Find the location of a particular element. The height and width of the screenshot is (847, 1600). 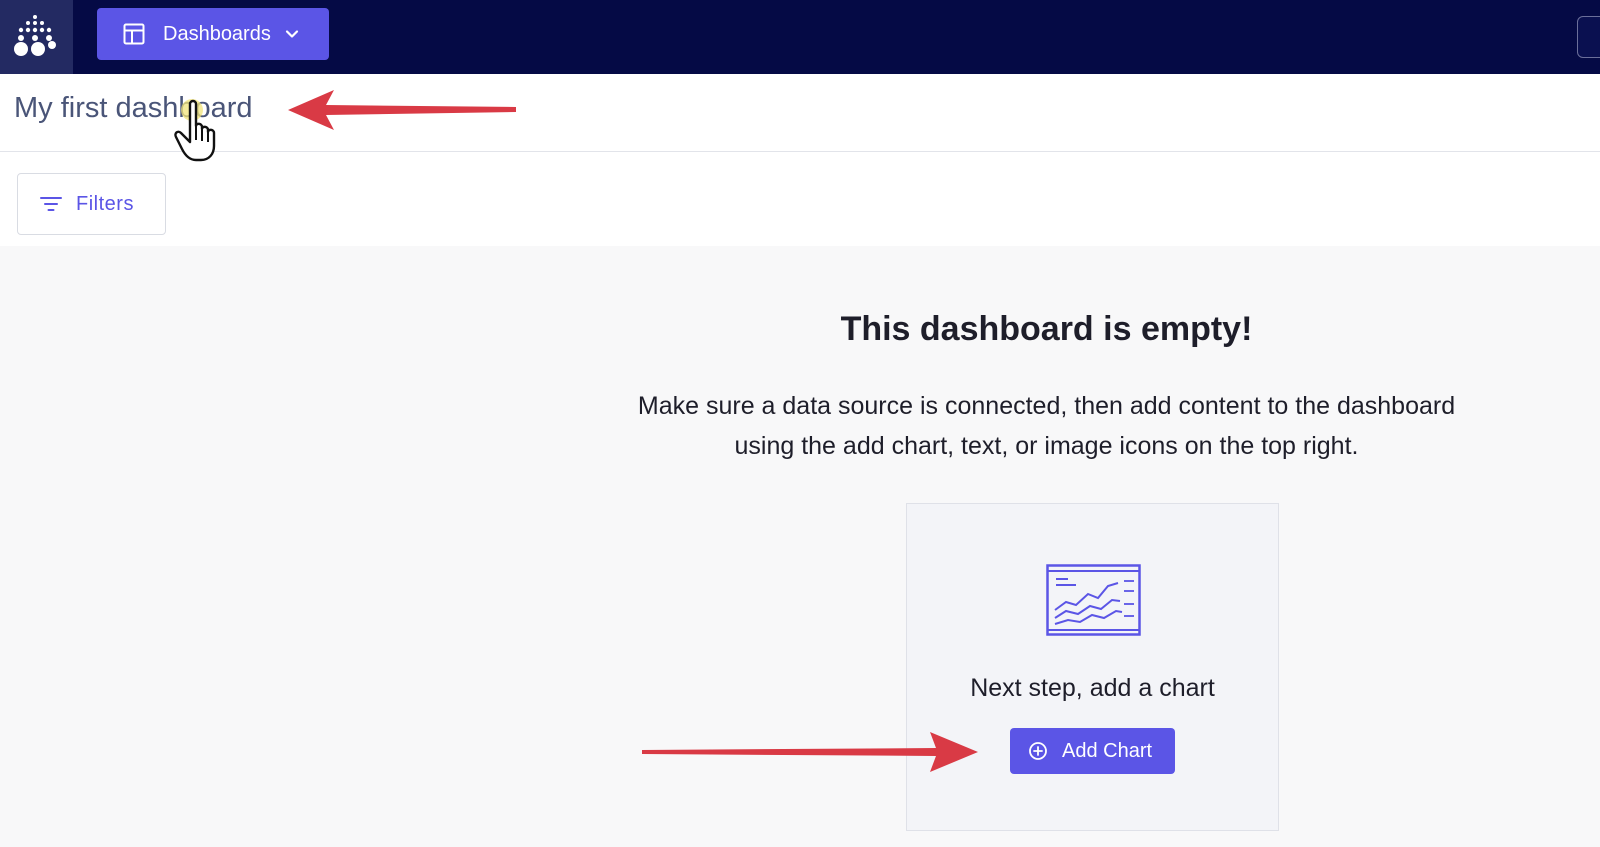

chevron-down-icon is located at coordinates (291, 34).